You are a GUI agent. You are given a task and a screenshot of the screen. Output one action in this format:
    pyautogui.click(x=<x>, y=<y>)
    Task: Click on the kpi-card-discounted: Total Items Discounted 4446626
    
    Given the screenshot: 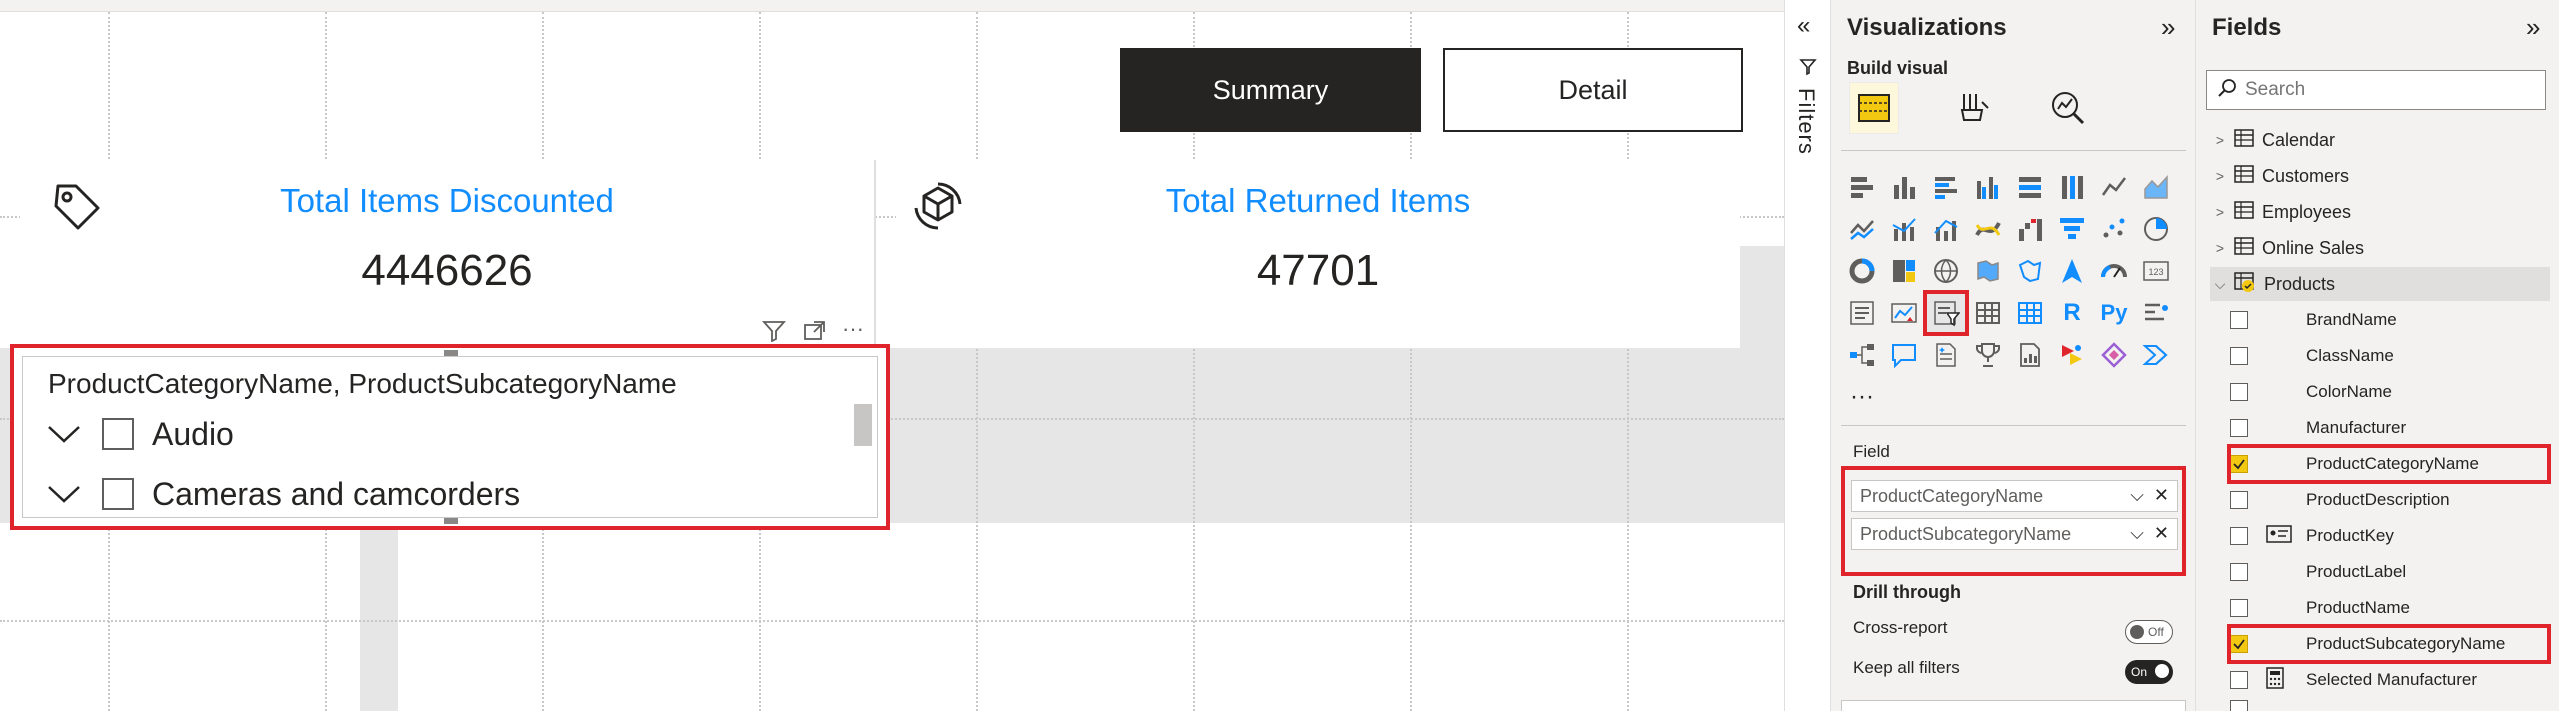 What is the action you would take?
    pyautogui.click(x=448, y=254)
    